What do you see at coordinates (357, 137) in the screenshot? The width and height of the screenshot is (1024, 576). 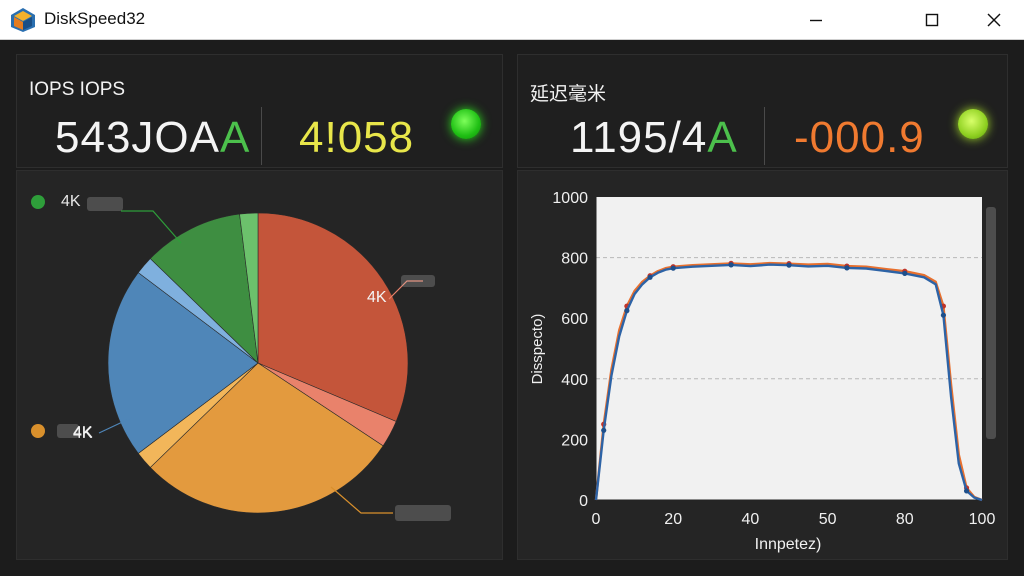 I see `iops-secondary-value: 4!058` at bounding box center [357, 137].